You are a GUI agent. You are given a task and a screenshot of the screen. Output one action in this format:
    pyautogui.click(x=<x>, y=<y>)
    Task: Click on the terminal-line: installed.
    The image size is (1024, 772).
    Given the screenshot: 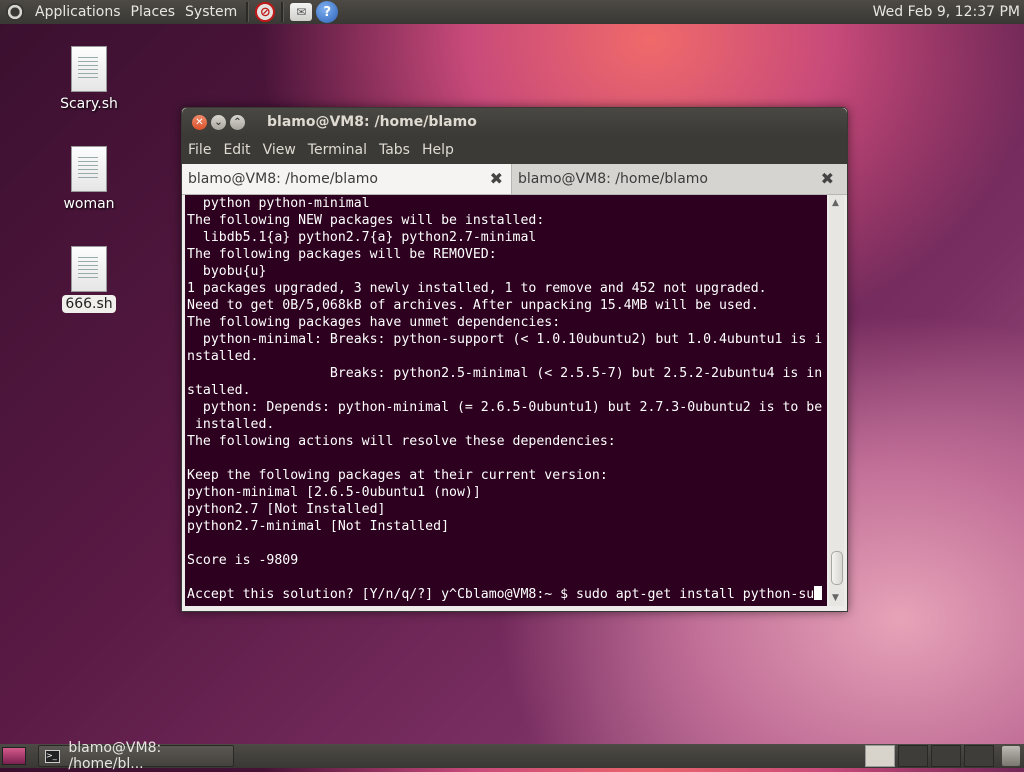 What is the action you would take?
    pyautogui.click(x=231, y=424)
    